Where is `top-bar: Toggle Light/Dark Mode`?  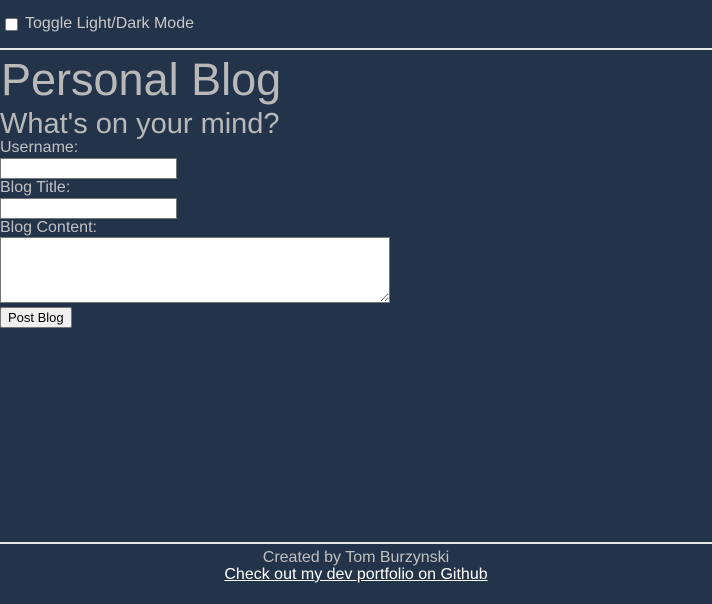 top-bar: Toggle Light/Dark Mode is located at coordinates (356, 25).